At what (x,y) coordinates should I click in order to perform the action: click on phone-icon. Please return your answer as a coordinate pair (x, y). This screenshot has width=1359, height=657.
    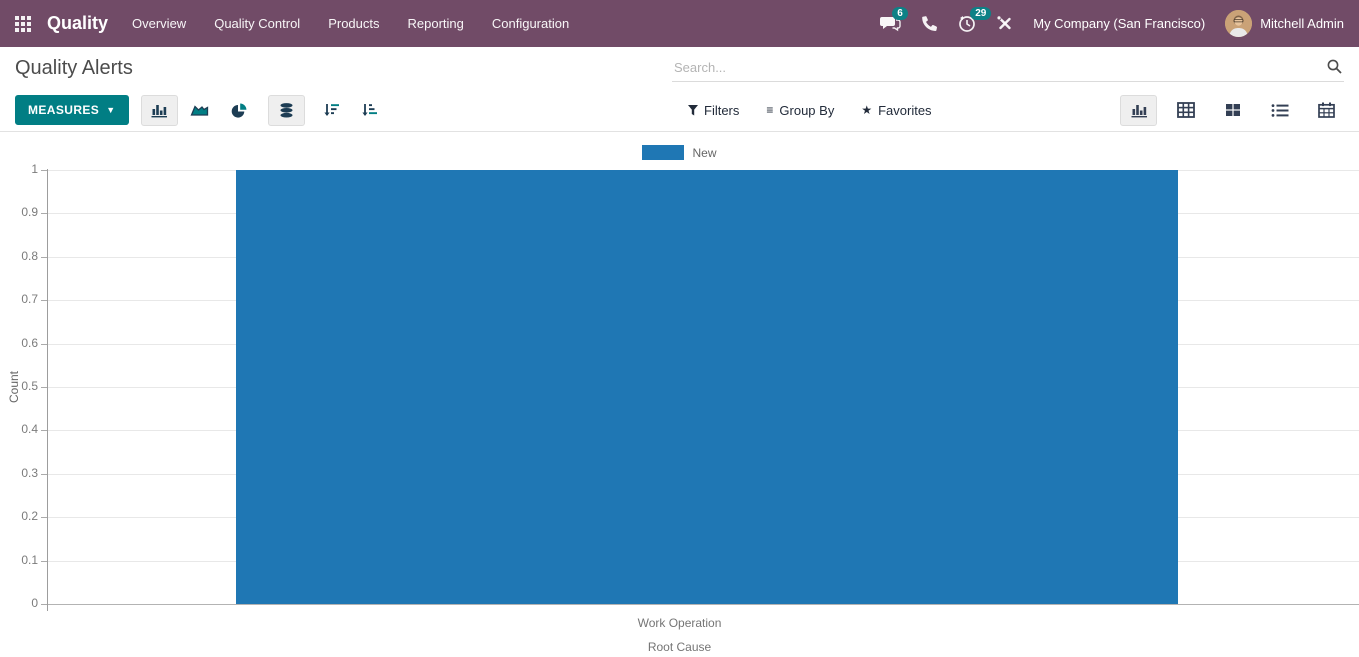
    Looking at the image, I should click on (930, 23).